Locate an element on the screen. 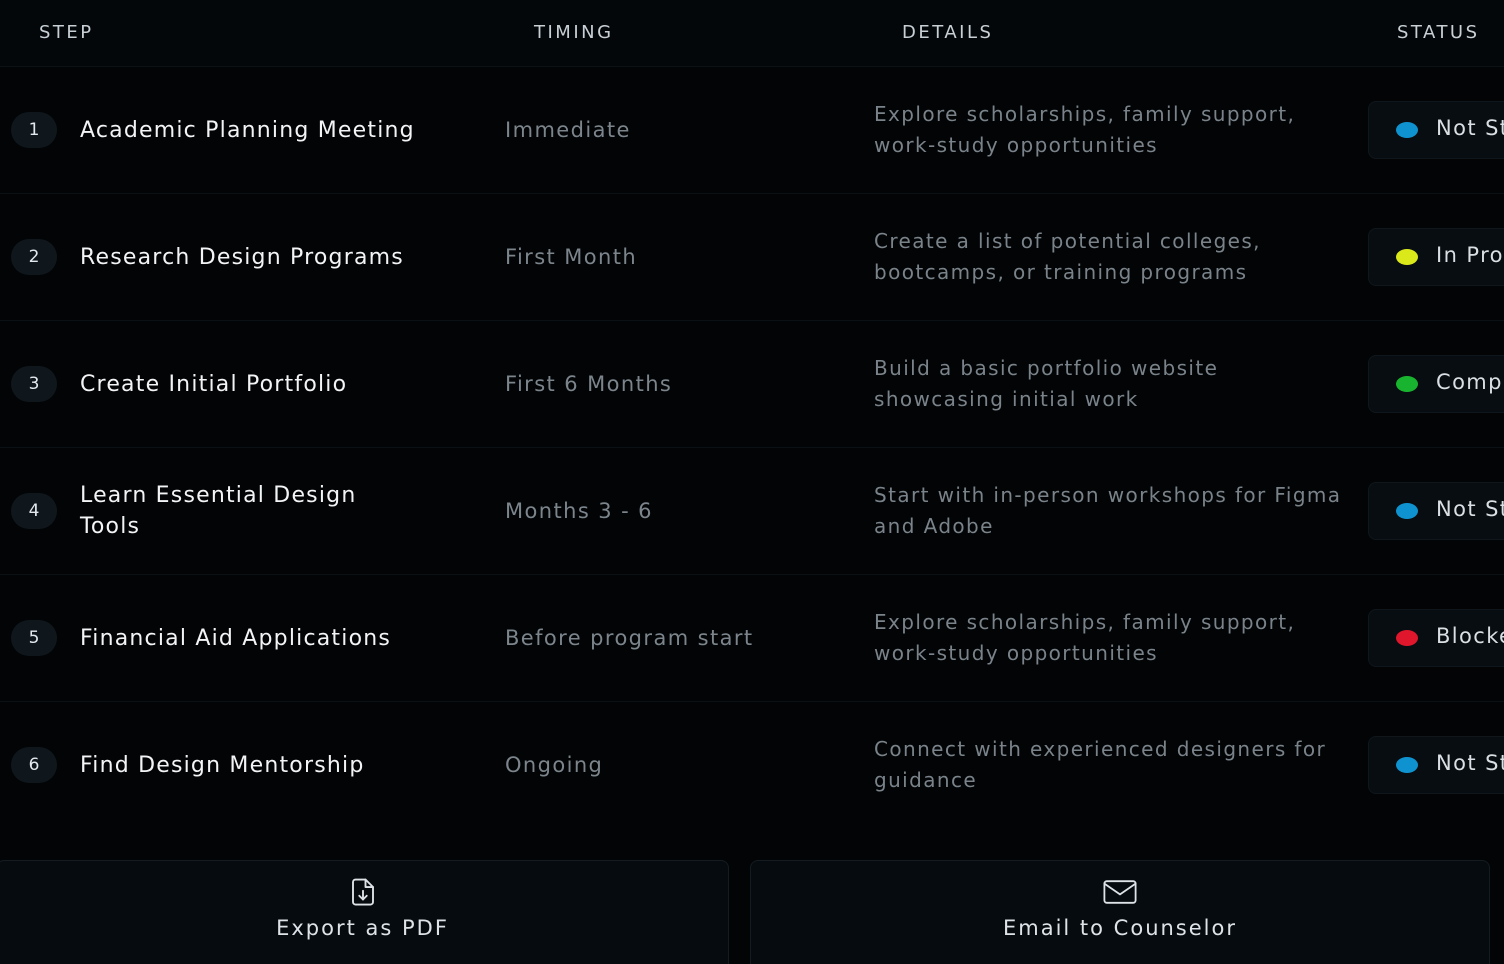 The image size is (1504, 964). step-number-badge: 6 is located at coordinates (34, 765).